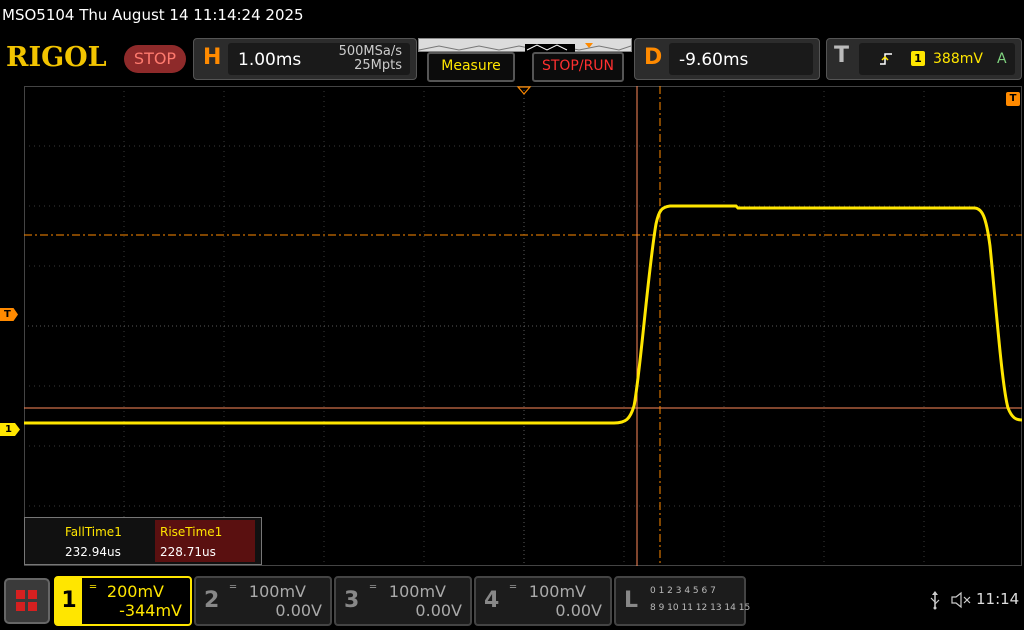 The width and height of the screenshot is (1024, 630). I want to click on trigger-mode: A, so click(1002, 59).